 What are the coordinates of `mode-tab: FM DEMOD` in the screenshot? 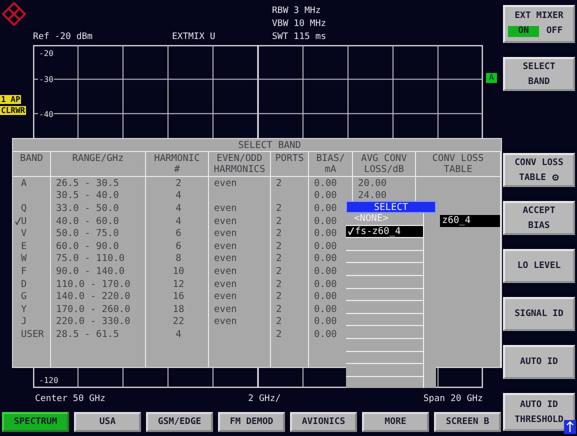 It's located at (251, 422).